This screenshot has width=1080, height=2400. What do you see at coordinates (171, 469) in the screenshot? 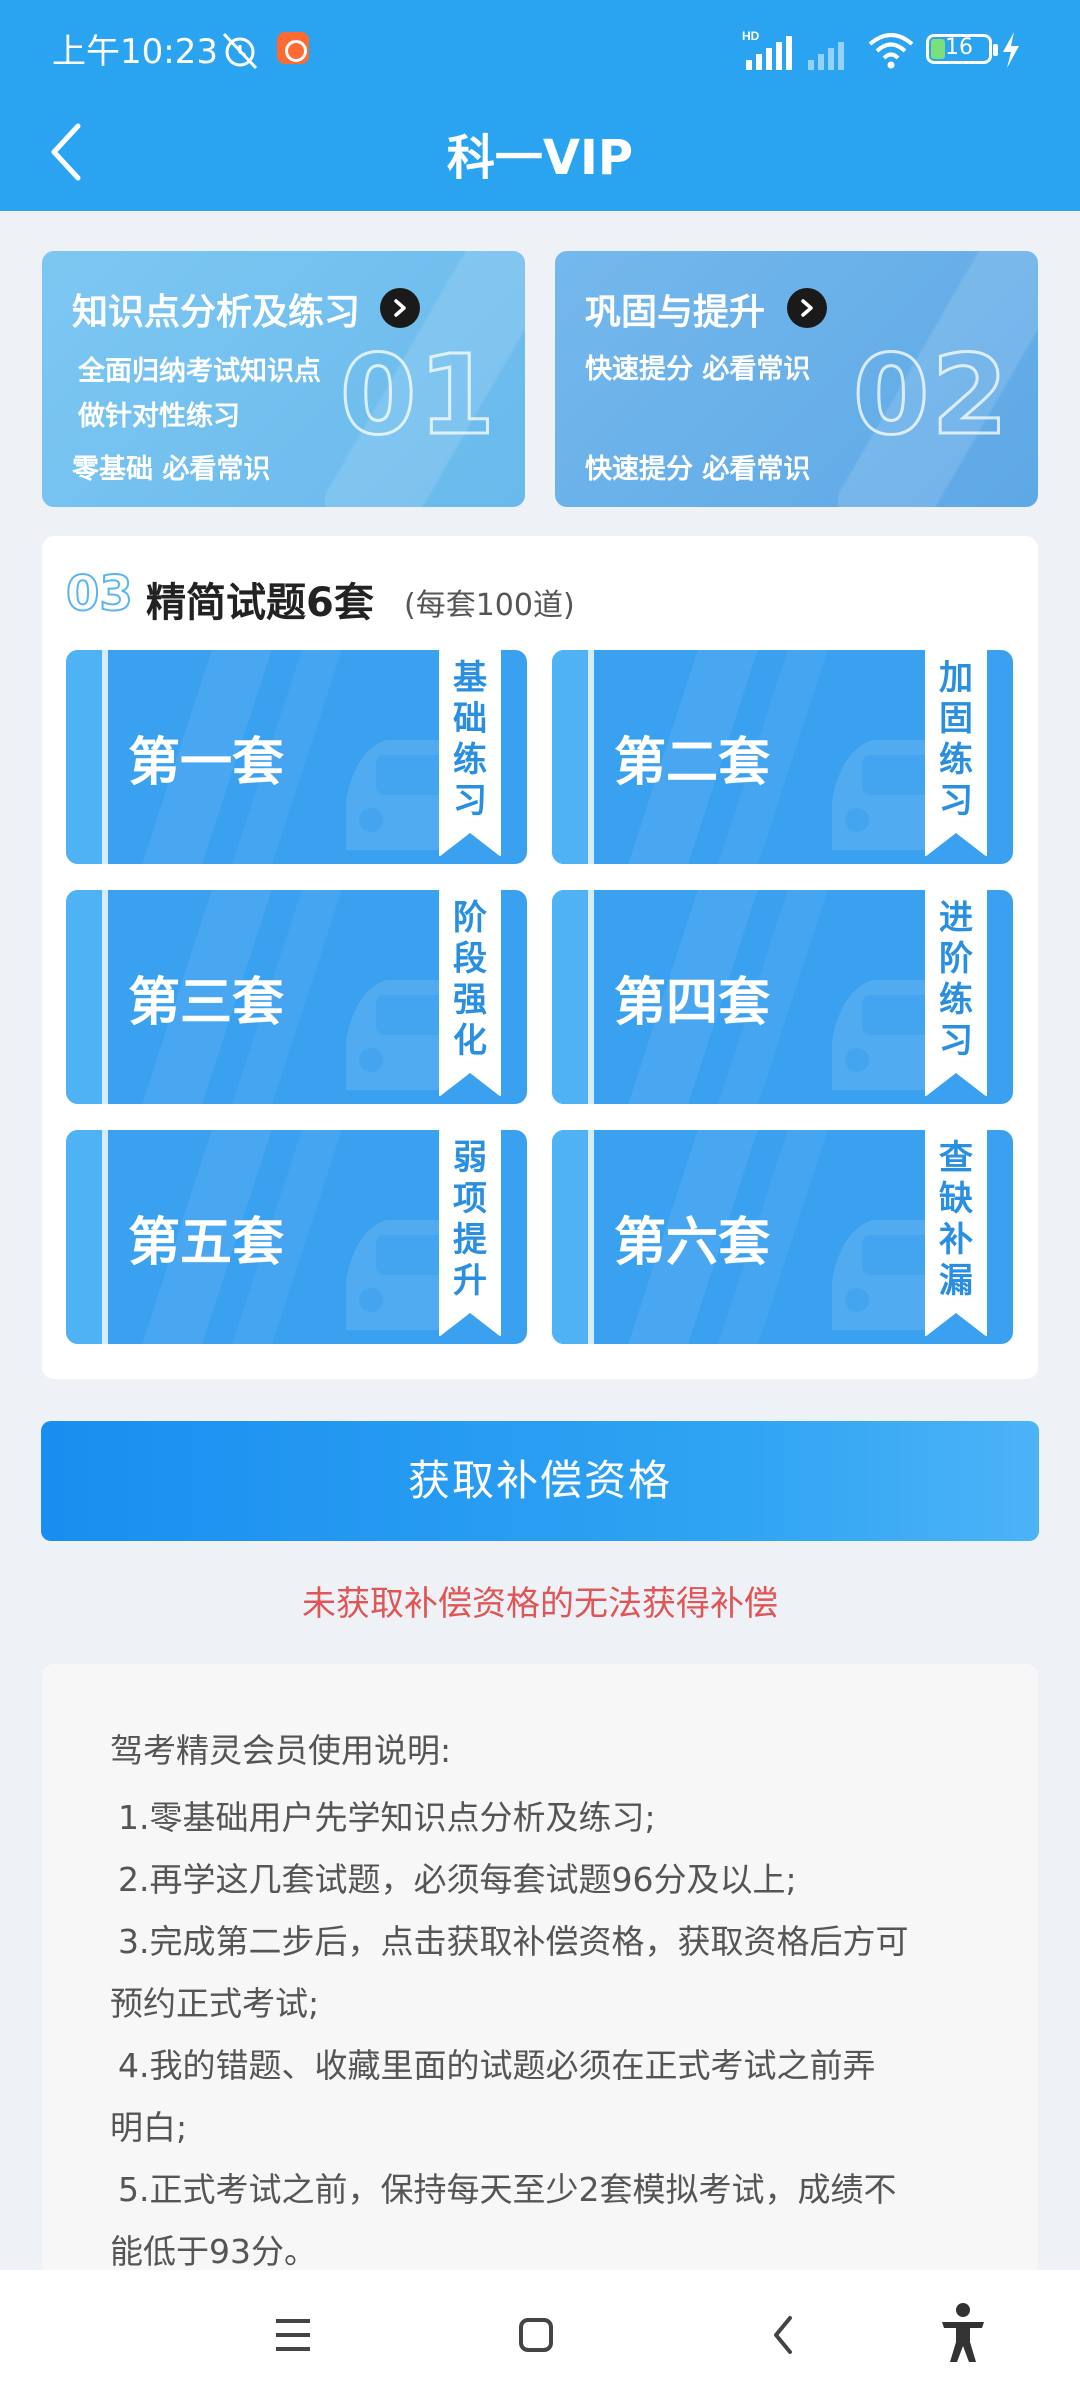
I see `card-line: 零基础 必看常识` at bounding box center [171, 469].